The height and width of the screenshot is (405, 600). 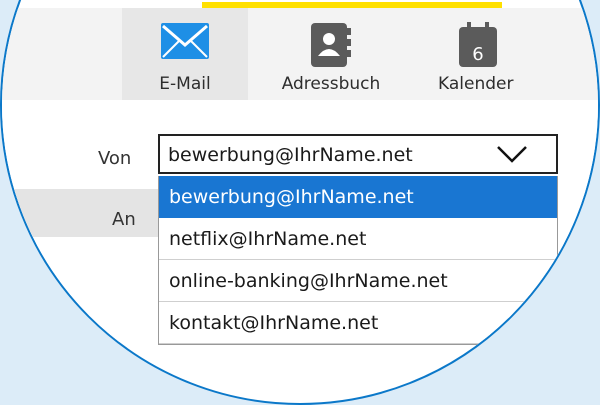 What do you see at coordinates (290, 155) in the screenshot?
I see `from-address-value: bewerbung@IhrName.net` at bounding box center [290, 155].